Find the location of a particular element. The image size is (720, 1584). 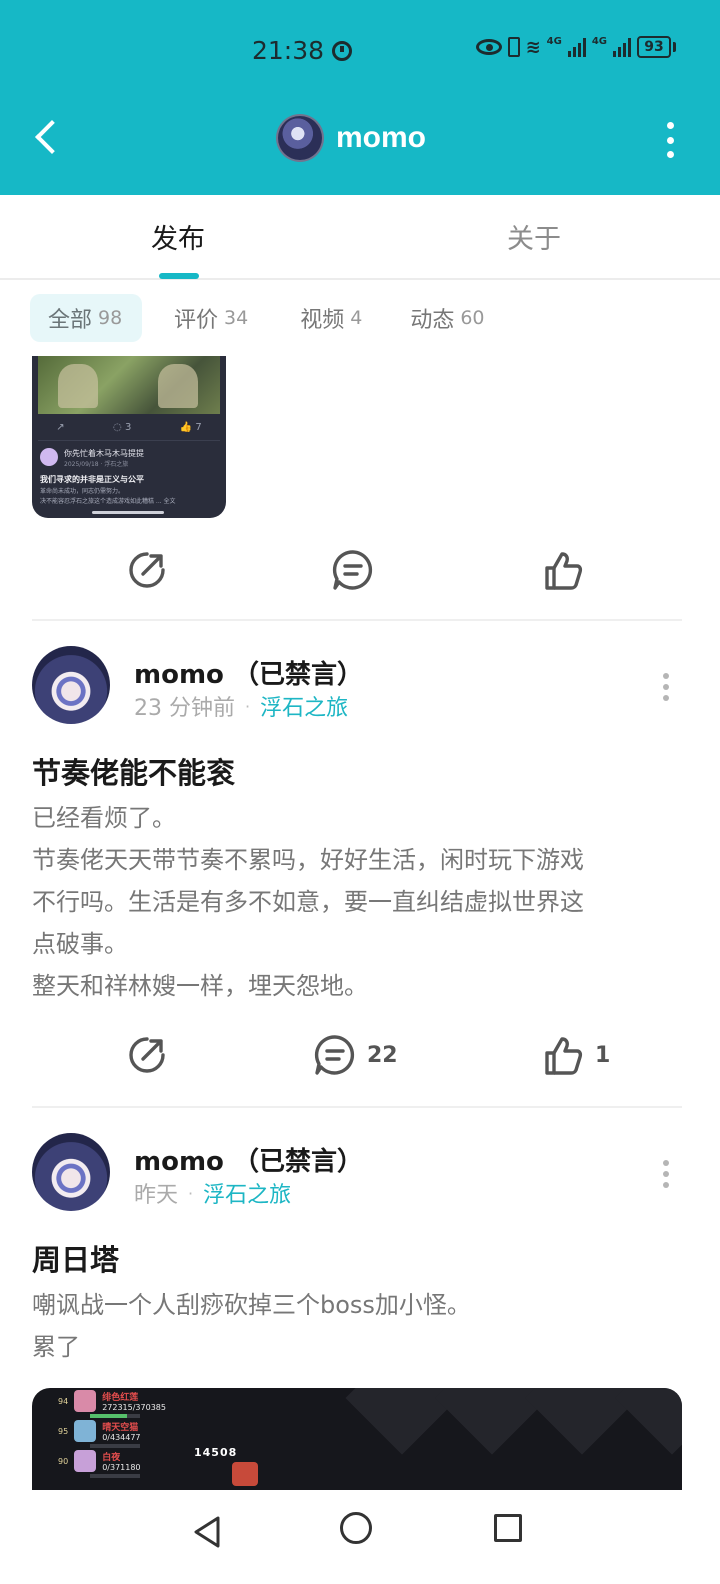

post-meta: 昨天 · 浮石之旅 is located at coordinates (212, 1193).